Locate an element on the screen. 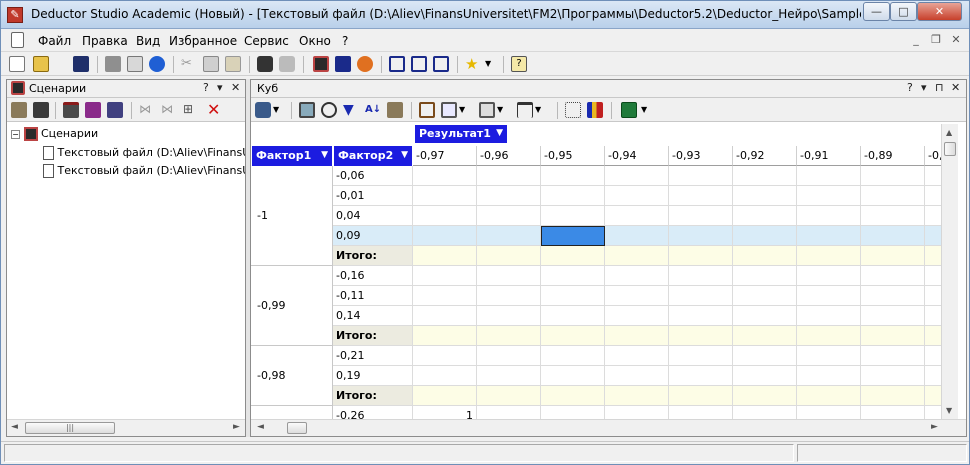 This screenshot has width=970, height=465. tile-horizontal-icon is located at coordinates (419, 64).